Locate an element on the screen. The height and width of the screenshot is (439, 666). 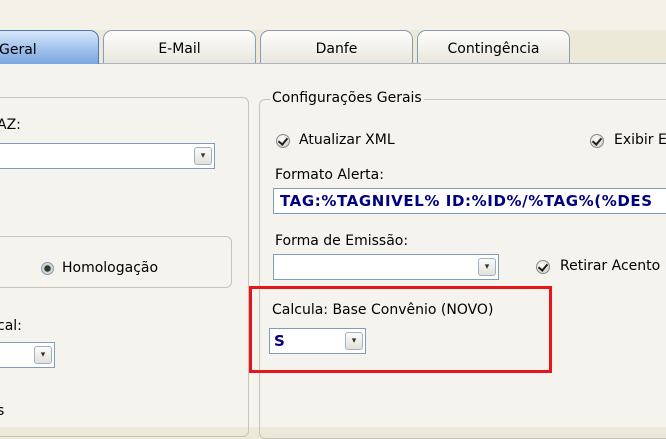
tab-email: E-Mail is located at coordinates (179, 46).